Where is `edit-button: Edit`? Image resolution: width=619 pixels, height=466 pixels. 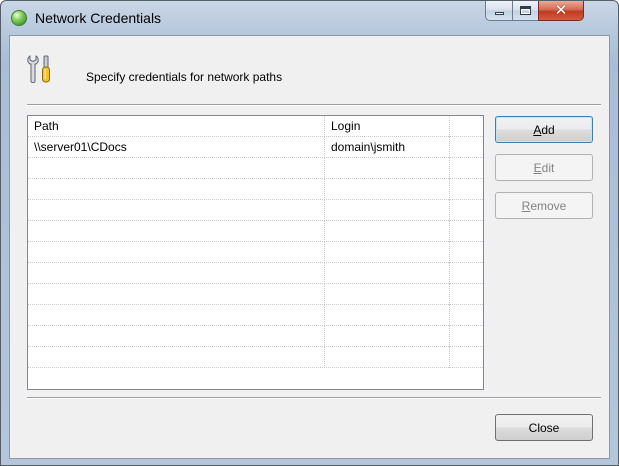 edit-button: Edit is located at coordinates (544, 167).